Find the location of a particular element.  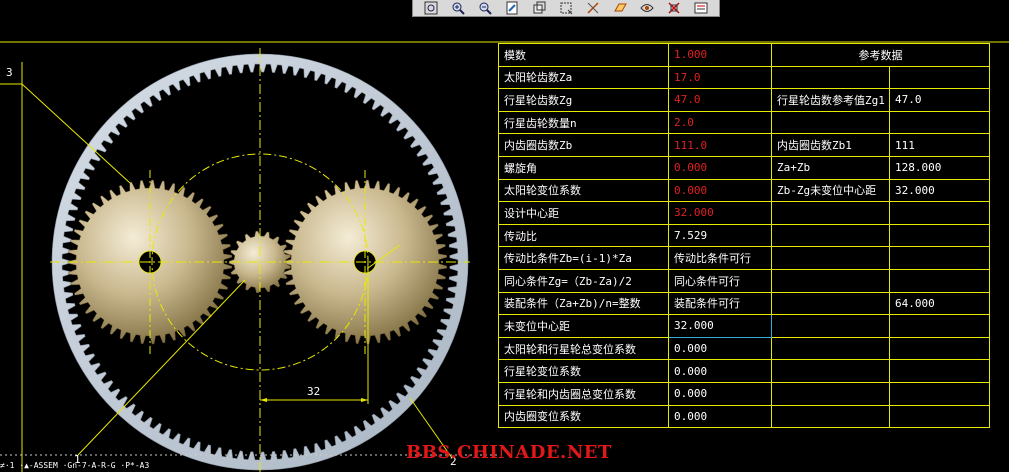

param-label: 行星齿轮数量n is located at coordinates (583, 122).